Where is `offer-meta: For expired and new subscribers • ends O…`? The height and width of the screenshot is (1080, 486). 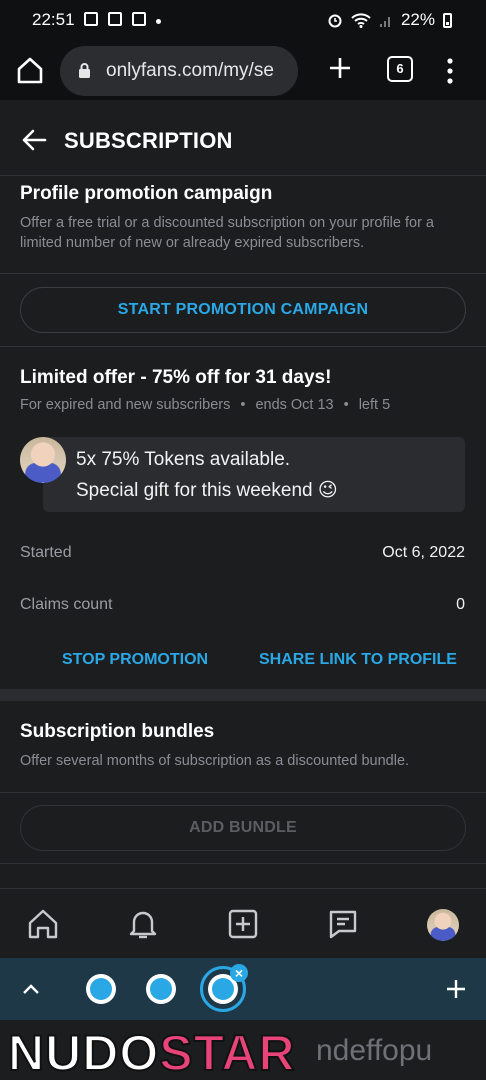
offer-meta: For expired and new subscribers • ends O… is located at coordinates (205, 405).